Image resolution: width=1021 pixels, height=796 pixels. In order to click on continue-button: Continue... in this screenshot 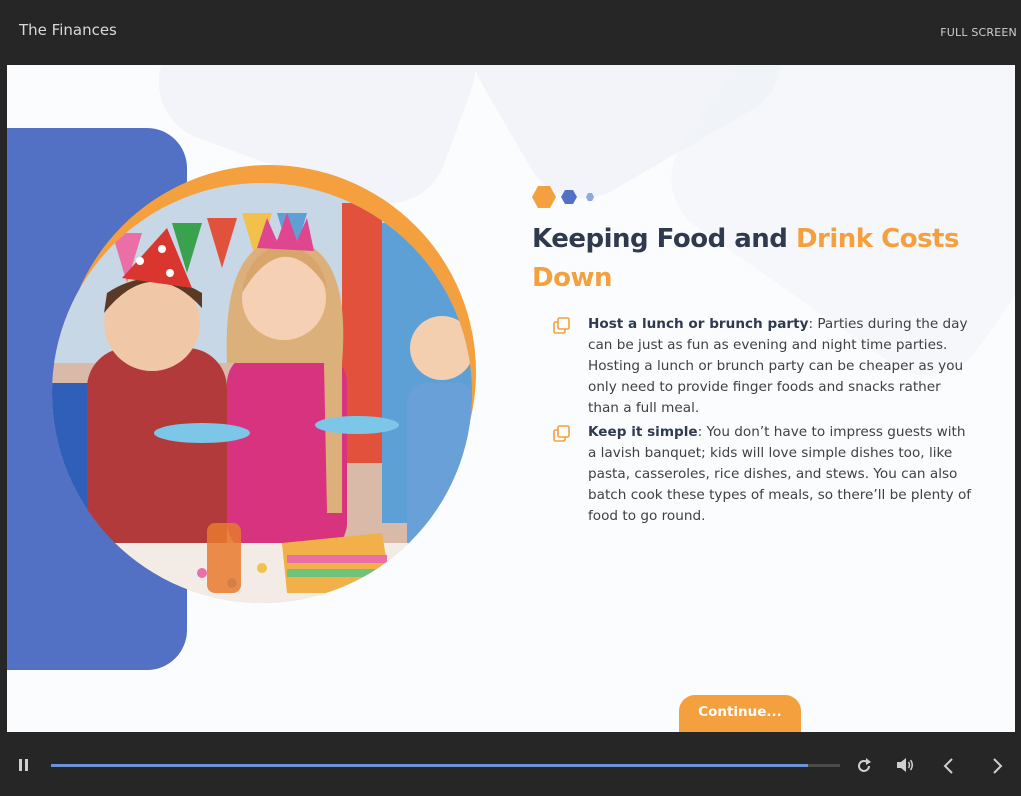, I will do `click(740, 713)`.